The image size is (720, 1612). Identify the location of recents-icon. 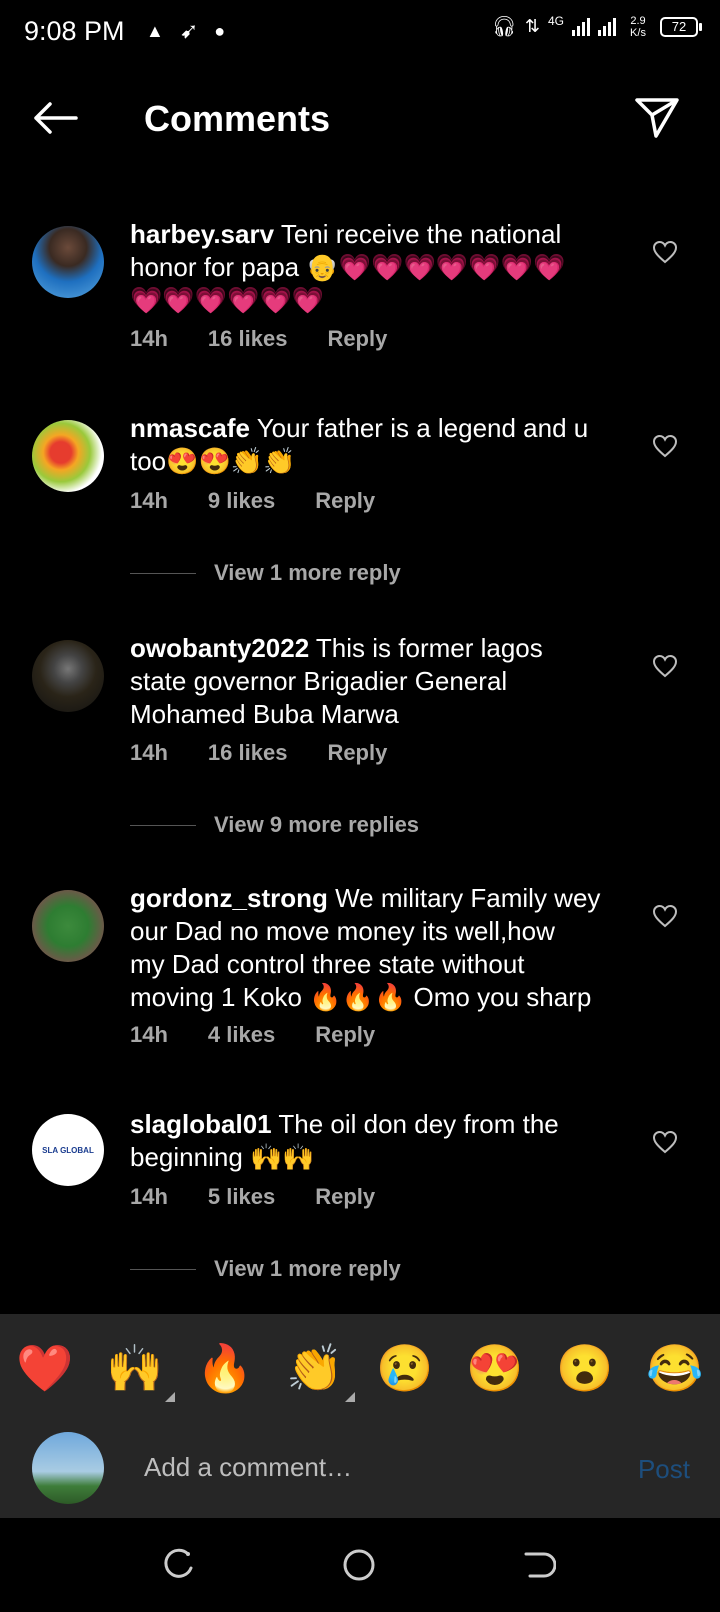
(179, 1565).